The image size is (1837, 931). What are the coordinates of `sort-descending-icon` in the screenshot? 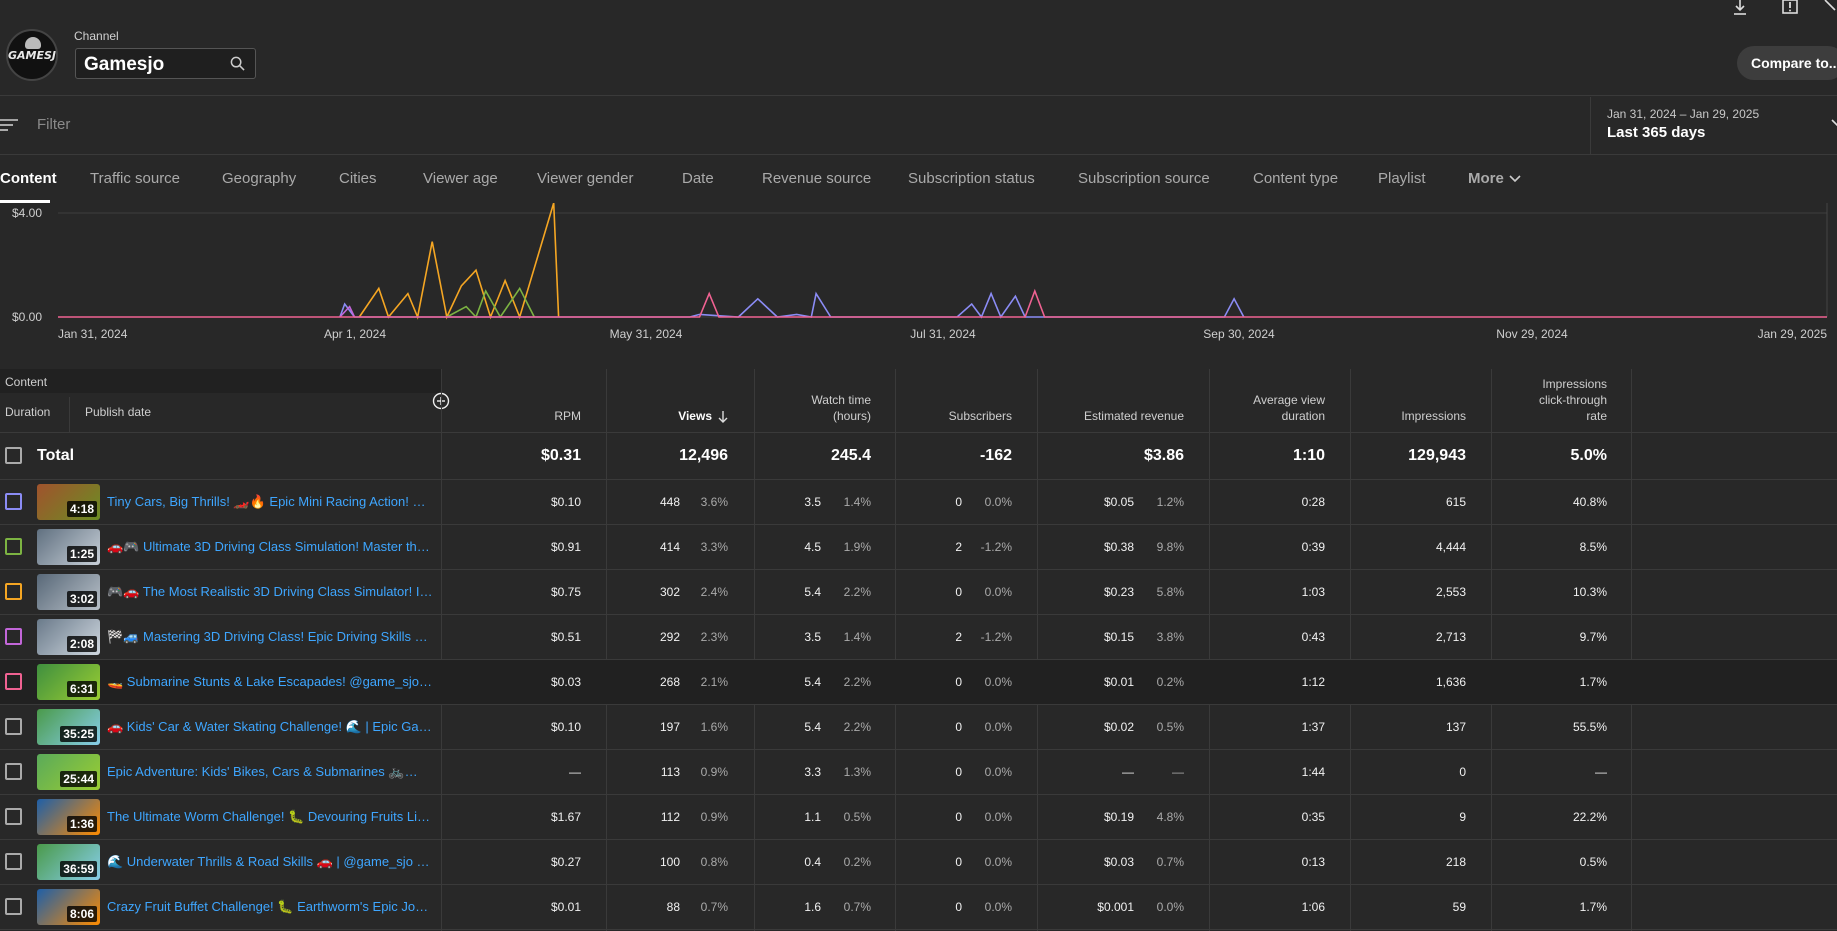 It's located at (723, 417).